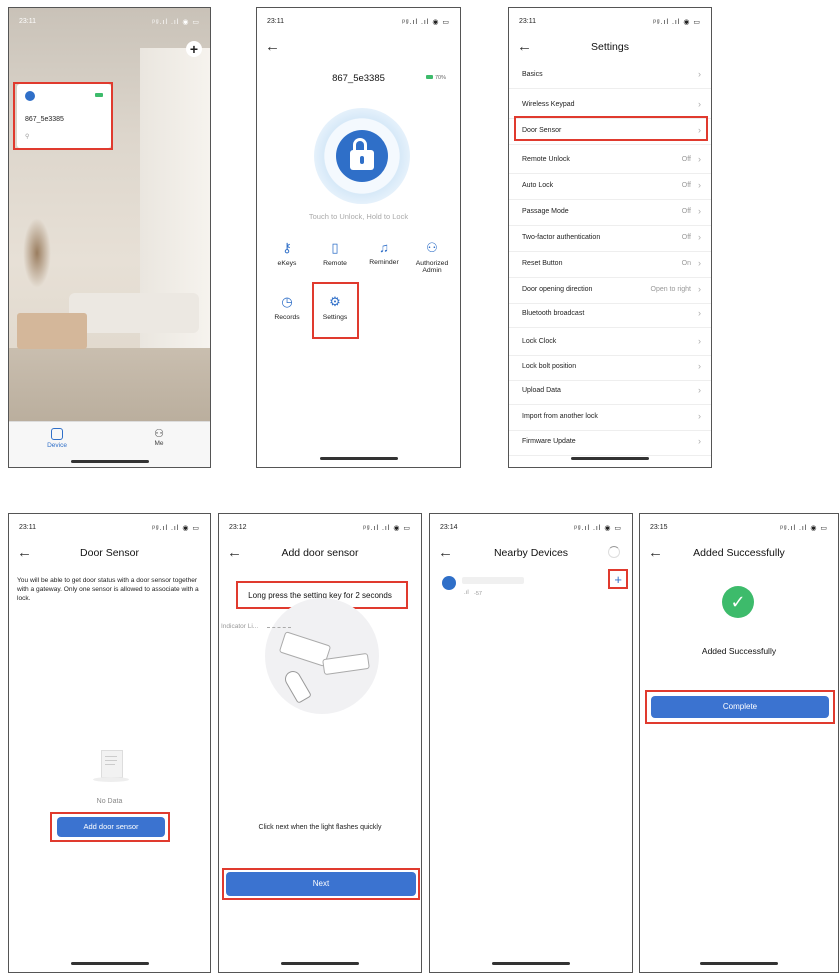 This screenshot has height=973, width=840. What do you see at coordinates (362, 156) in the screenshot?
I see `unlock-button` at bounding box center [362, 156].